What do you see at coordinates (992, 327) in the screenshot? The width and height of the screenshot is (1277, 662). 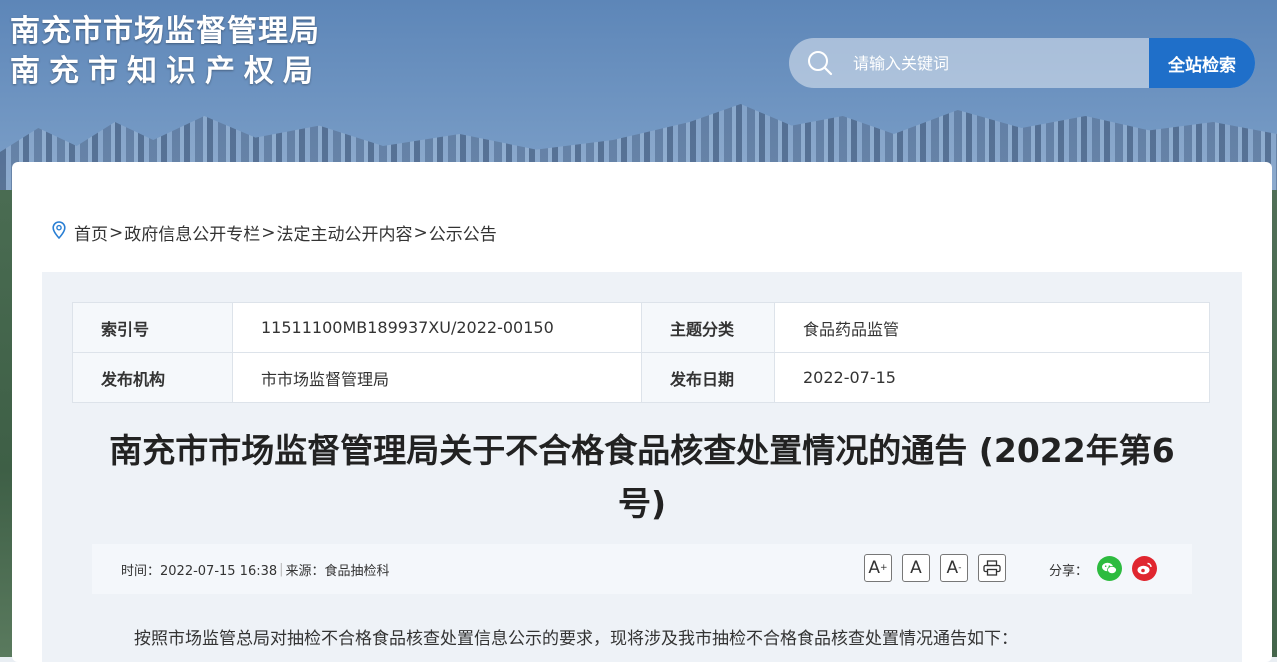 I see `topic-value: 食品药品监管` at bounding box center [992, 327].